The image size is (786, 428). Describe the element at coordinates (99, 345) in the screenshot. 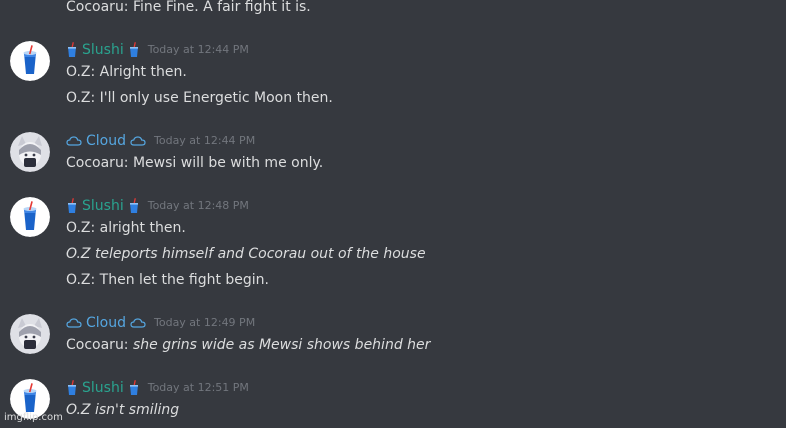

I see `message-prefix: Cocoaru:` at that location.